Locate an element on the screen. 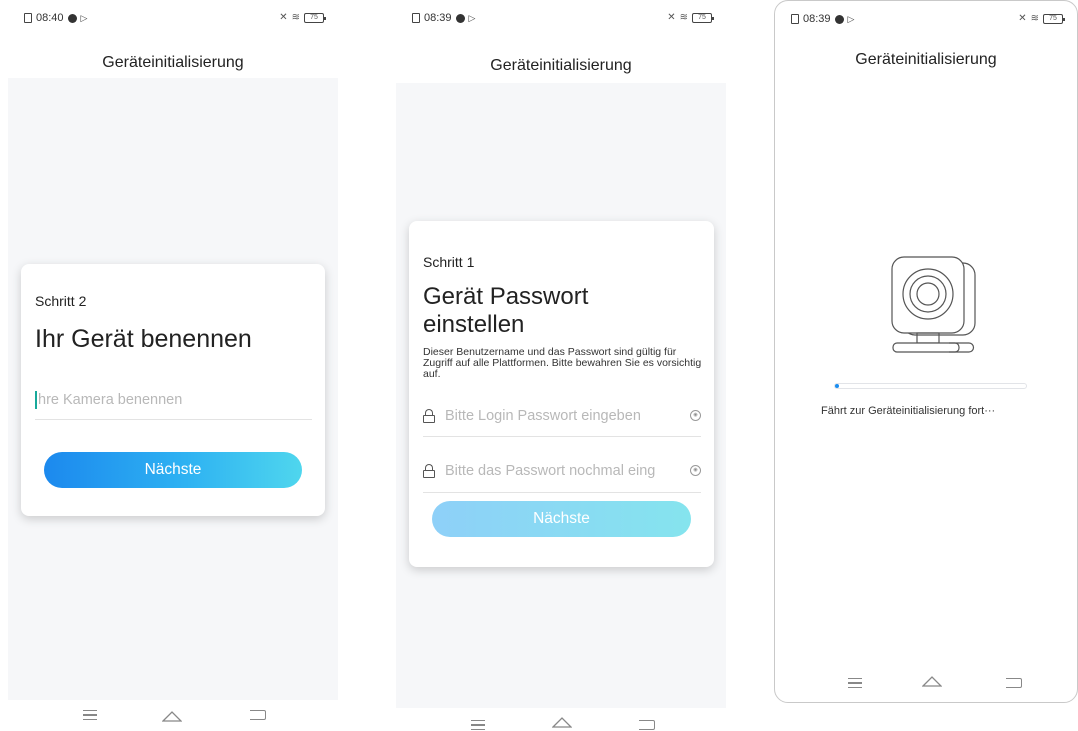 The width and height of the screenshot is (1078, 731). confirm-password-input: Bitte das Passwort nochmal eing ◉ is located at coordinates (562, 471).